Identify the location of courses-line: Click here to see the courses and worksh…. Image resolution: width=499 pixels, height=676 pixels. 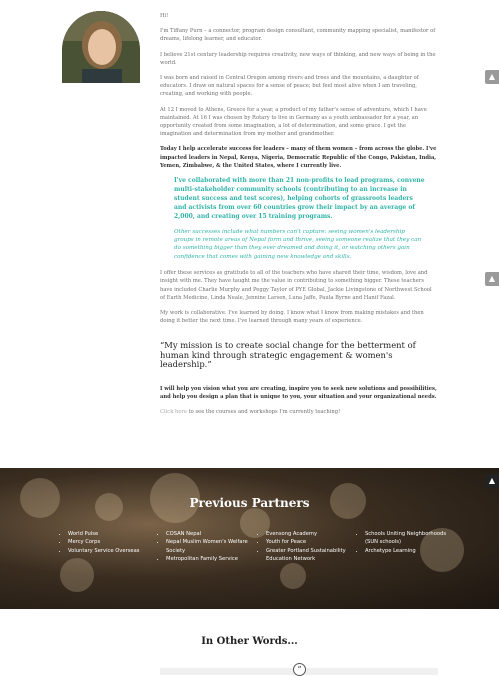
(299, 412).